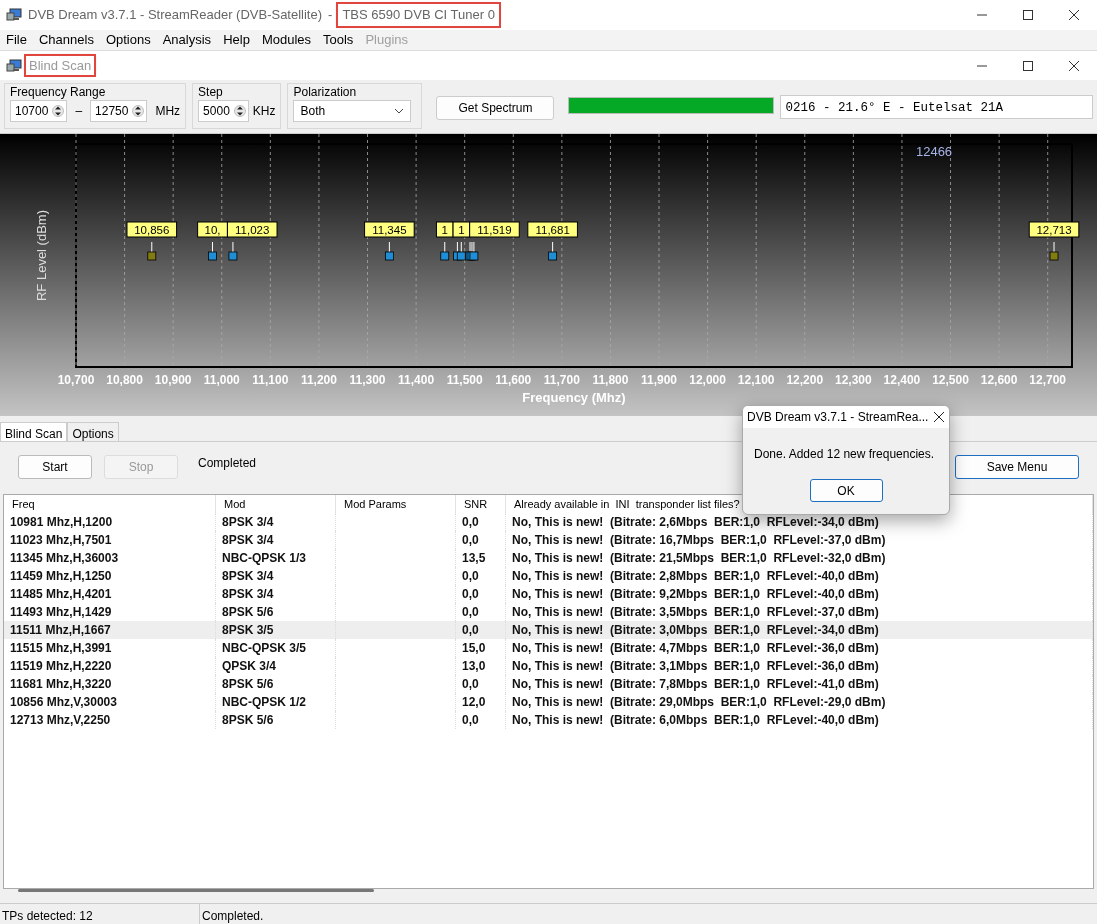 The image size is (1097, 924). Describe the element at coordinates (16, 40) in the screenshot. I see `menu-item: File` at that location.